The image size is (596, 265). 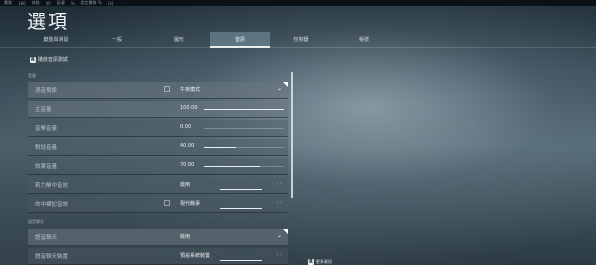 I want to click on settings-tab-bar: 鍵盤與滑鼠 一般 圖形 音訊 控制器 帳號, so click(x=298, y=40).